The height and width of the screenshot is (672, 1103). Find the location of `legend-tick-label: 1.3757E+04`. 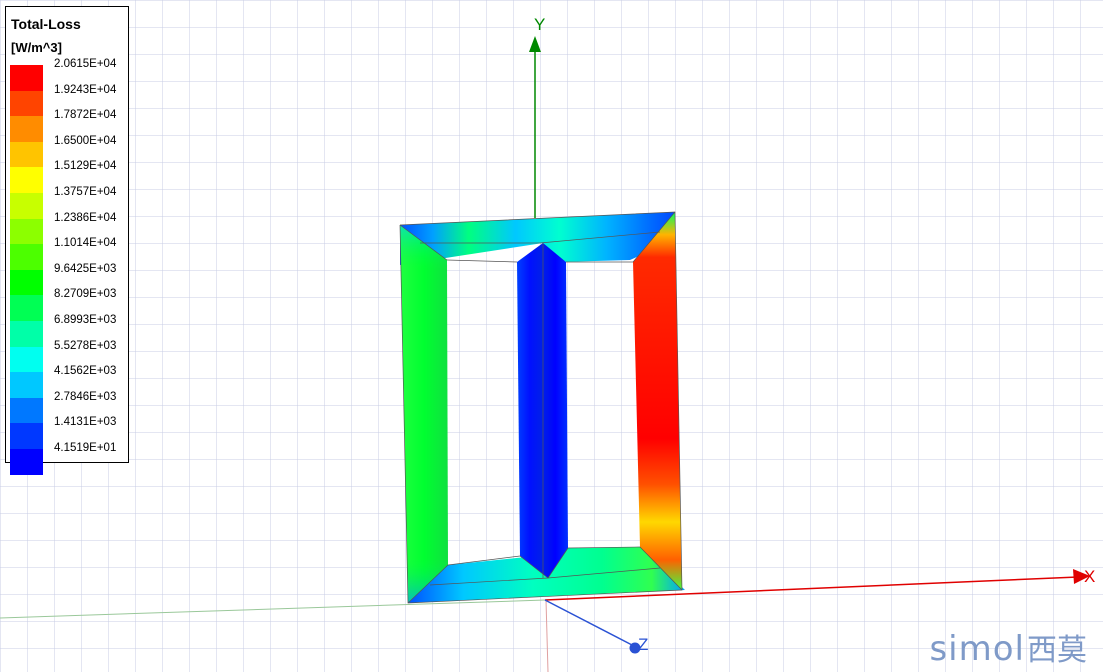

legend-tick-label: 1.3757E+04 is located at coordinates (85, 192).